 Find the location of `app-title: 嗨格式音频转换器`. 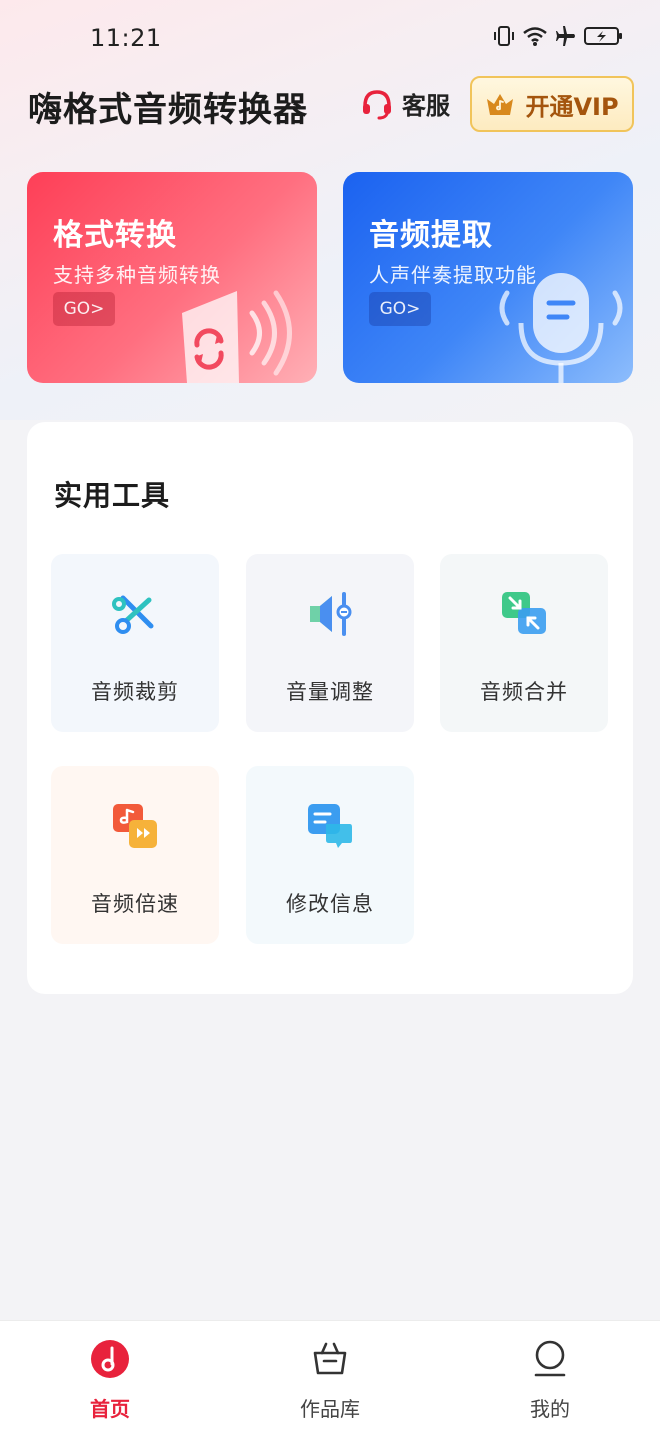

app-title: 嗨格式音频转换器 is located at coordinates (168, 110).